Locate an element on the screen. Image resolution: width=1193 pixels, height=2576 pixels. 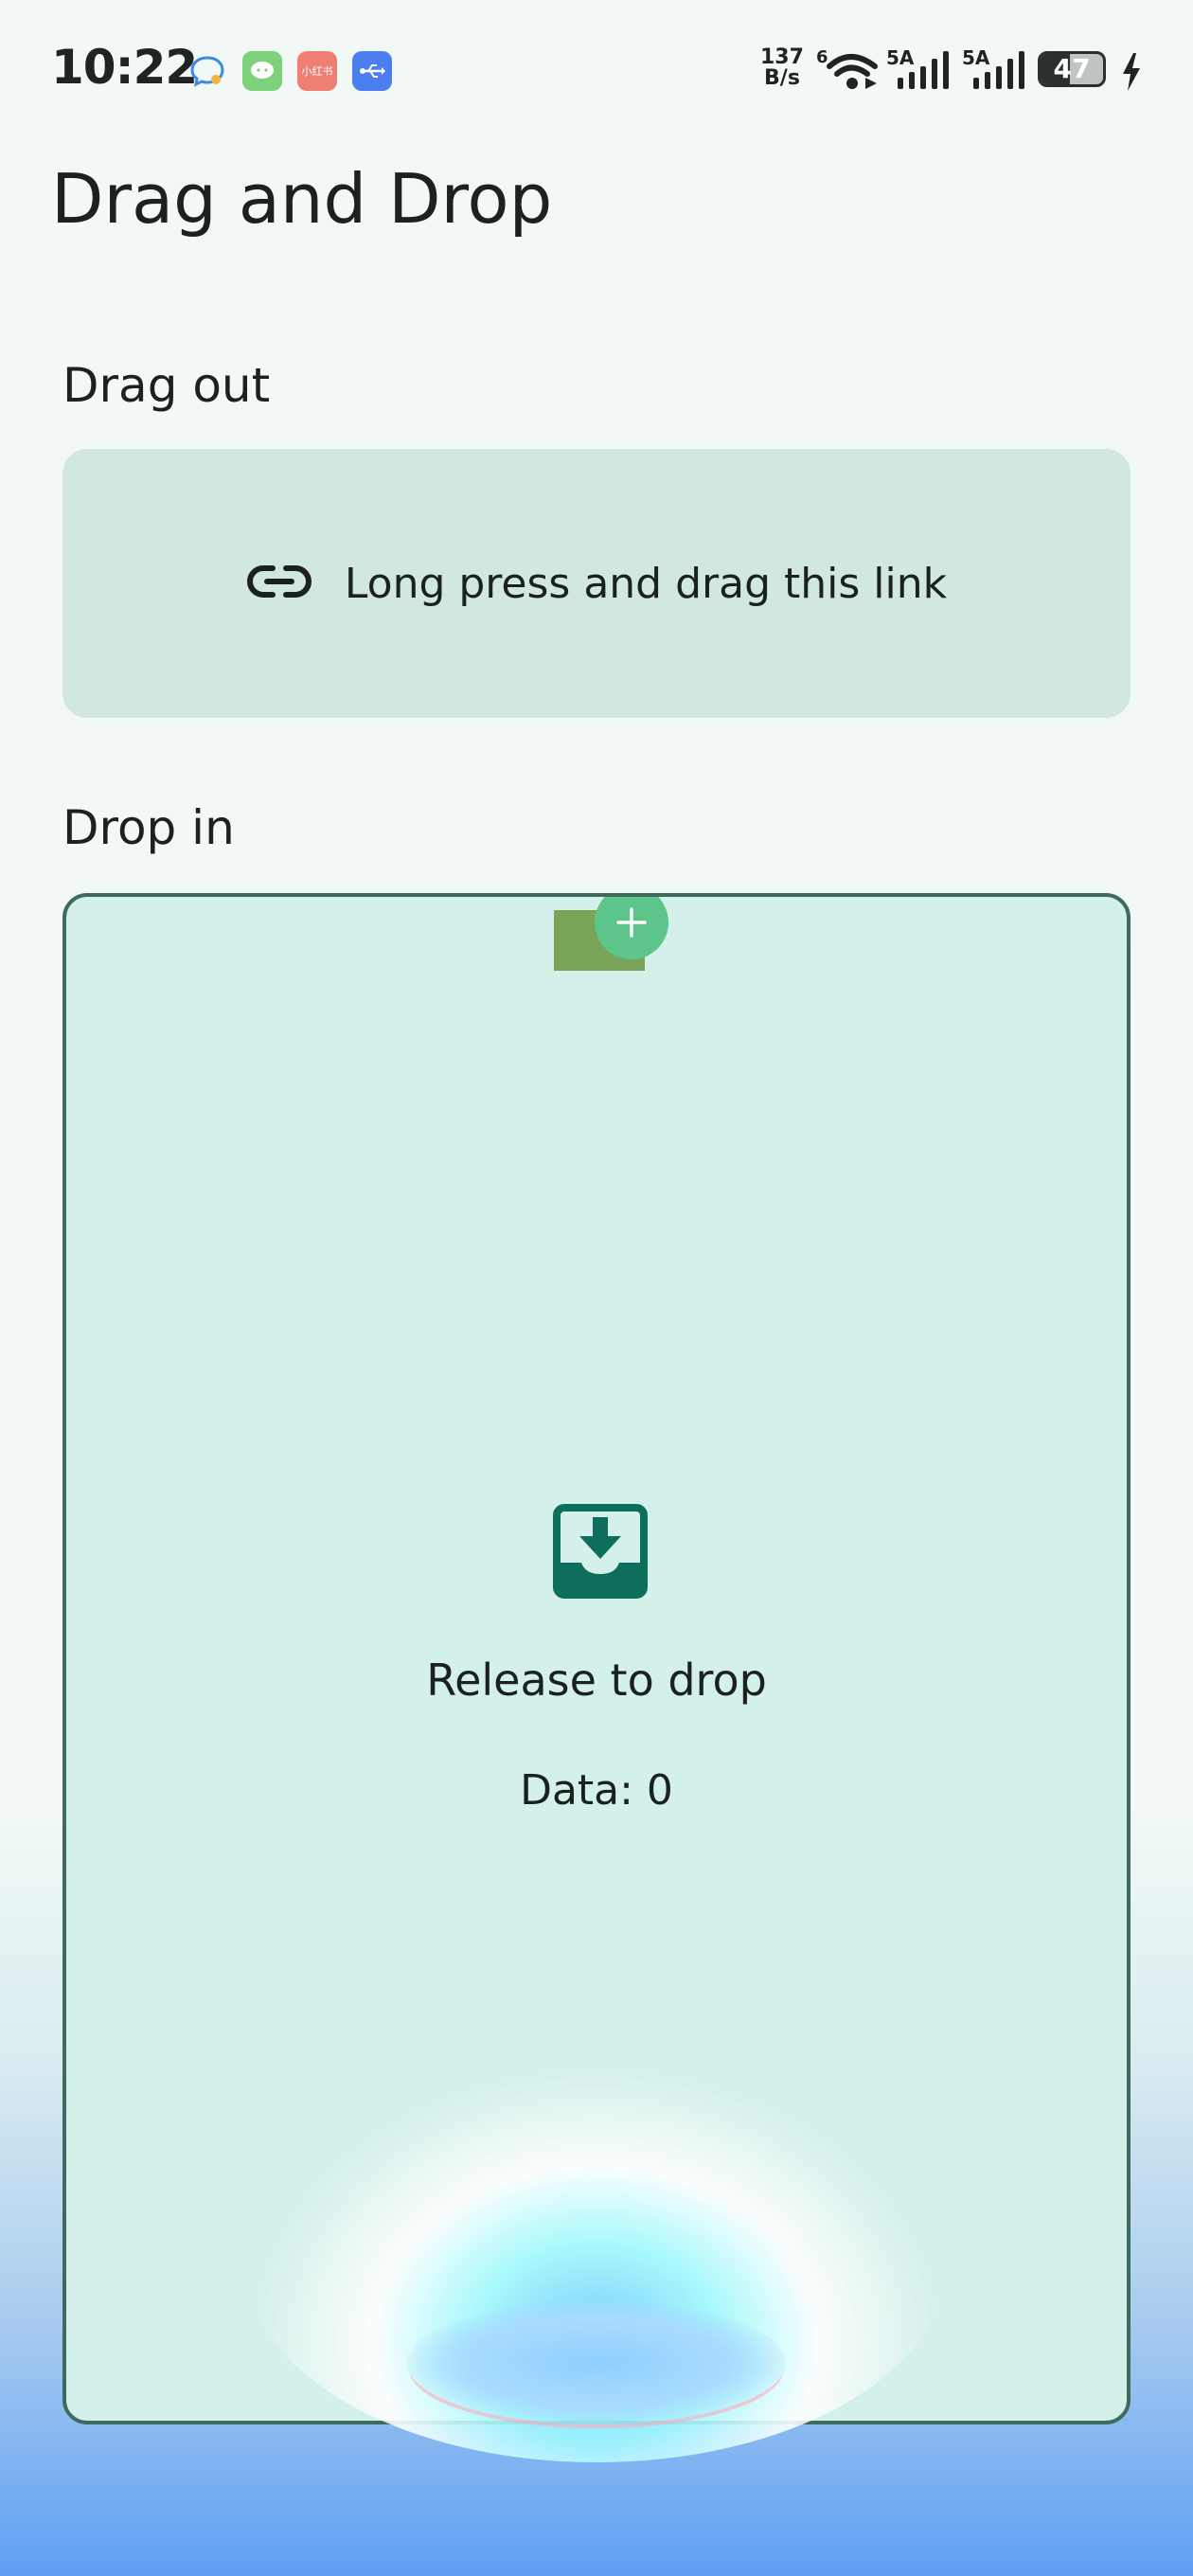
wechat-icon is located at coordinates (262, 71).